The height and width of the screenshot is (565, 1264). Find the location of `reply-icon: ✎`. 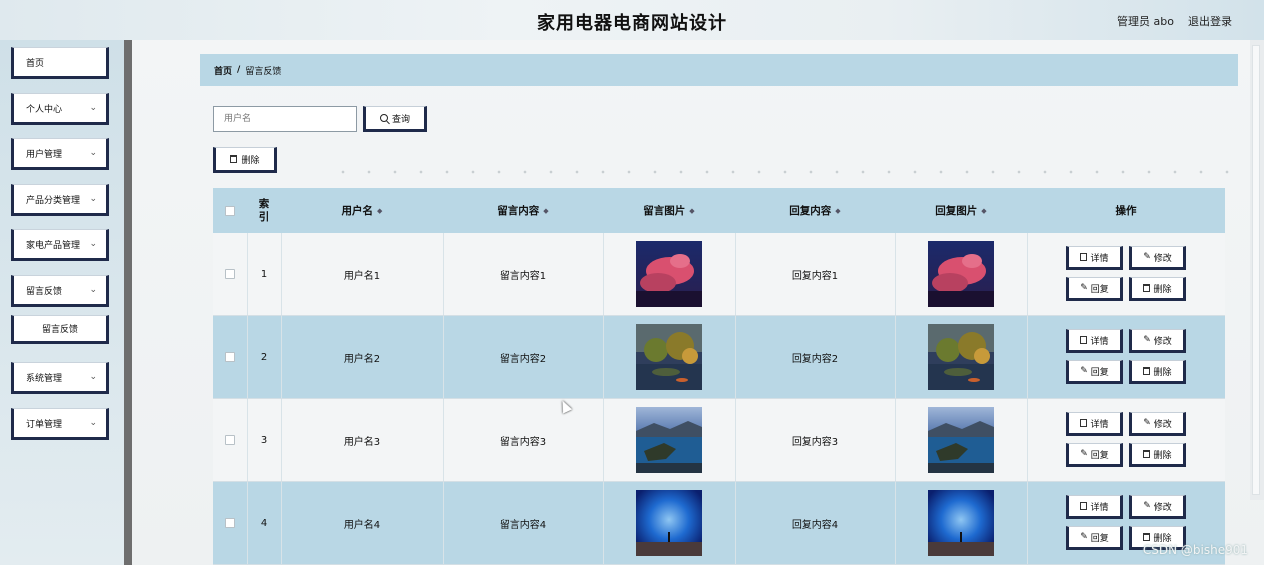

reply-icon: ✎ is located at coordinates (1084, 288).